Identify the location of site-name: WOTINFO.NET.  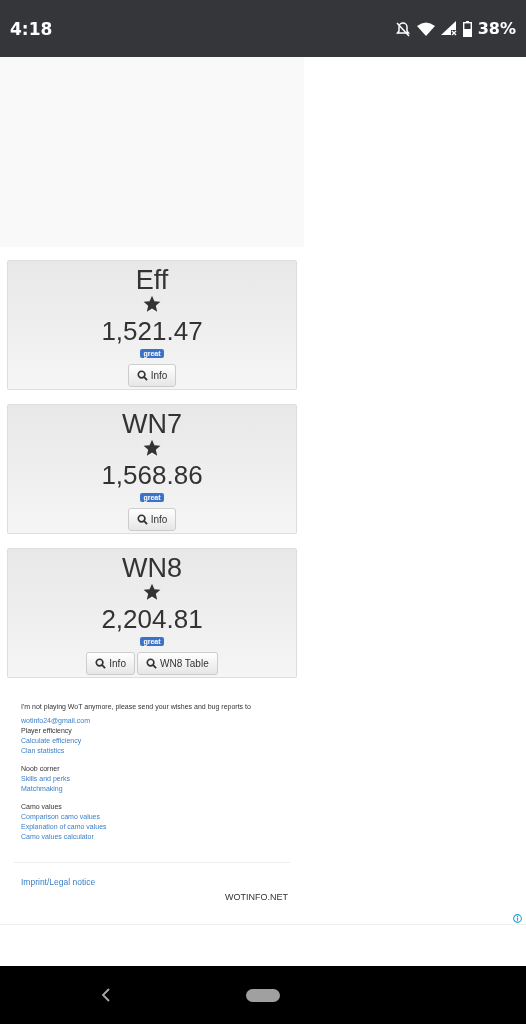
(257, 897).